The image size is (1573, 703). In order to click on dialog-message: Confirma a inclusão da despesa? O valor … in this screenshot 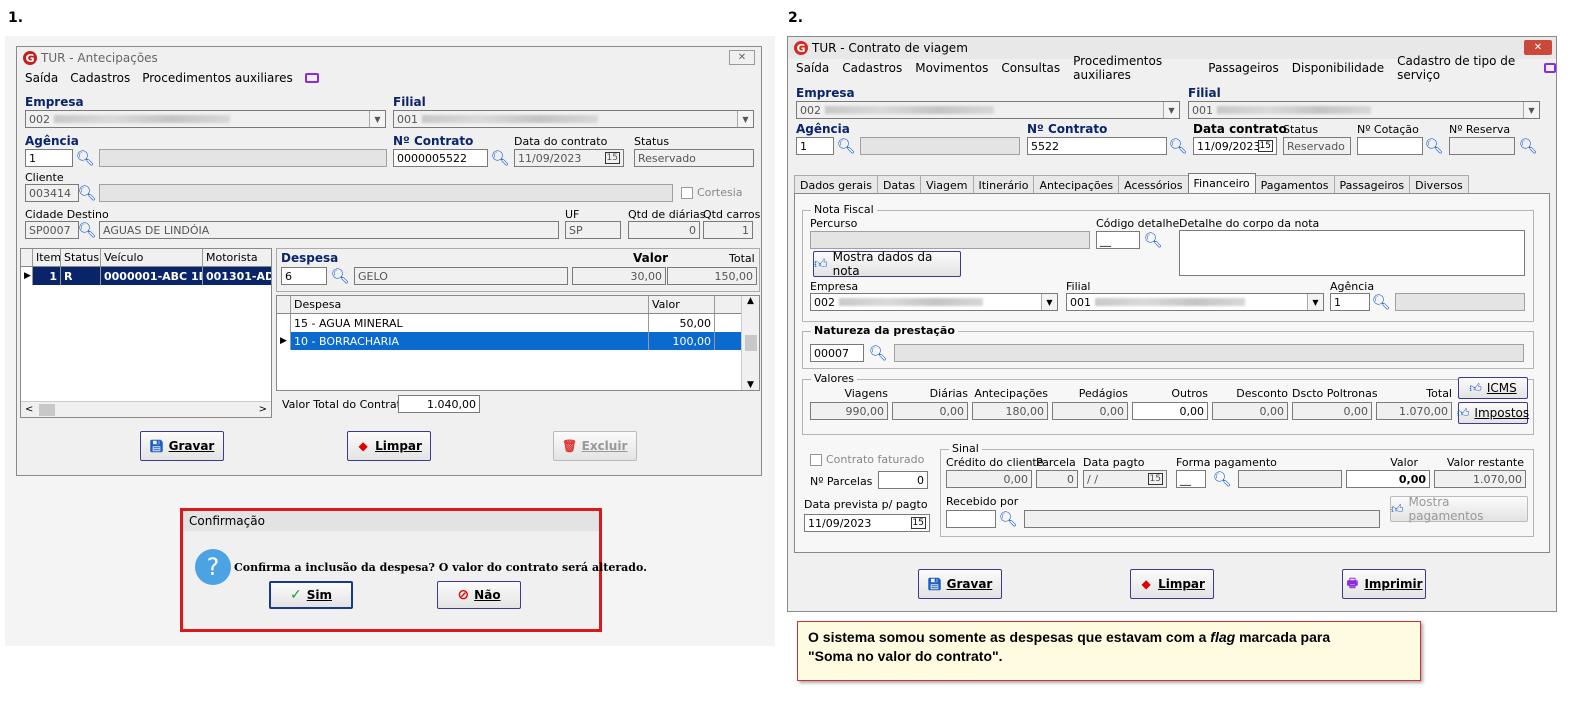, I will do `click(440, 567)`.